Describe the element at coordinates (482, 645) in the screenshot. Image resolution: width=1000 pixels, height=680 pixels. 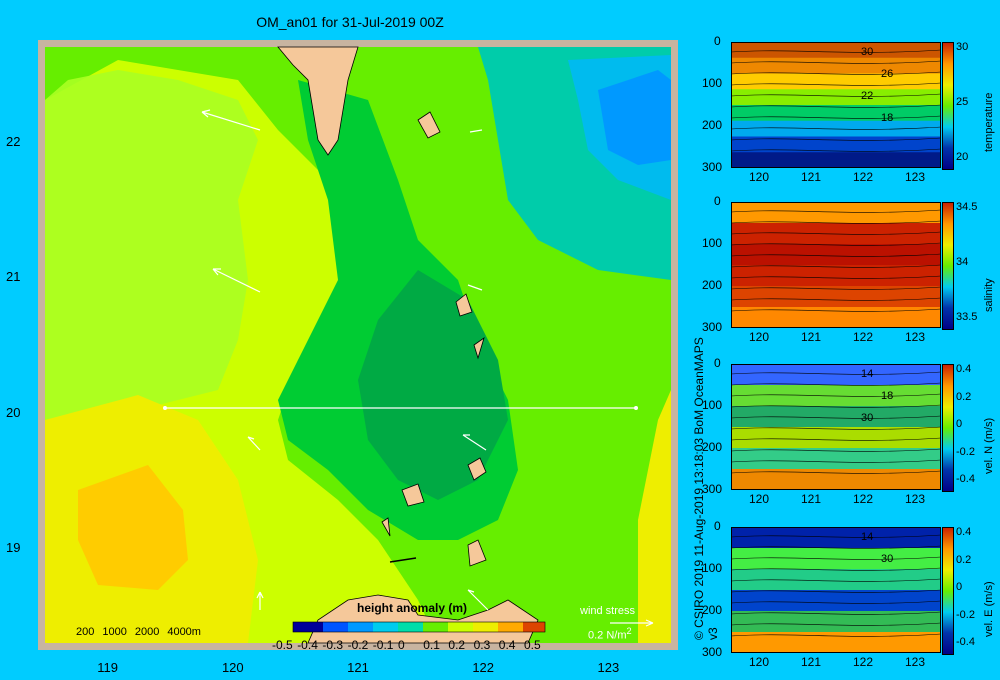
I see `colorbar-tick: 0.3` at that location.